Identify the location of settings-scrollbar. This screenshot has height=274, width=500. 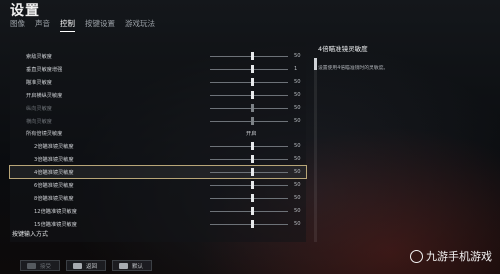
(315, 150).